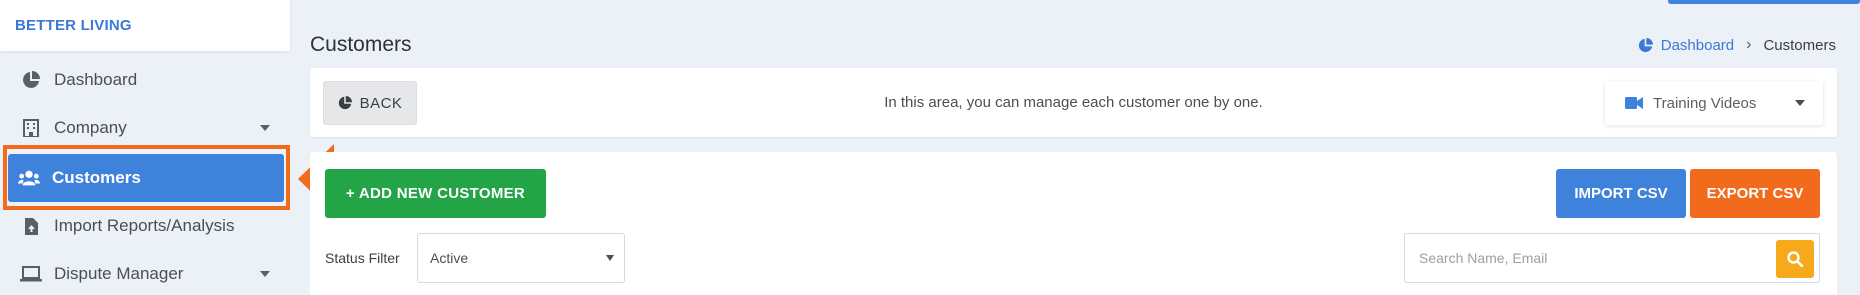 The width and height of the screenshot is (1860, 295). What do you see at coordinates (1755, 193) in the screenshot?
I see `export-csv-button: EXPORT CSV` at bounding box center [1755, 193].